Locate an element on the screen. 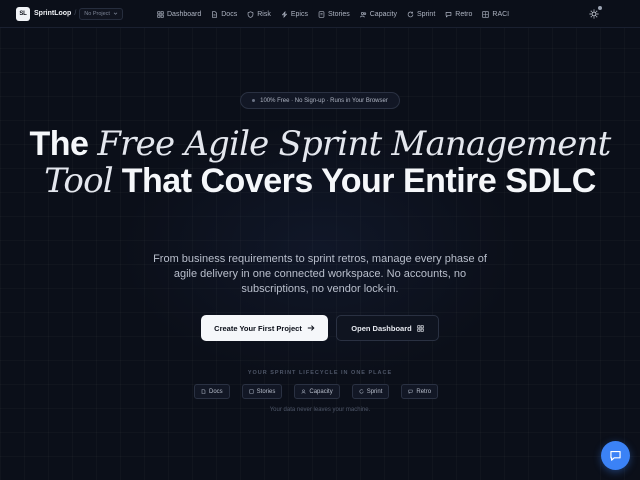  nav-item-raci: RACI is located at coordinates (495, 14).